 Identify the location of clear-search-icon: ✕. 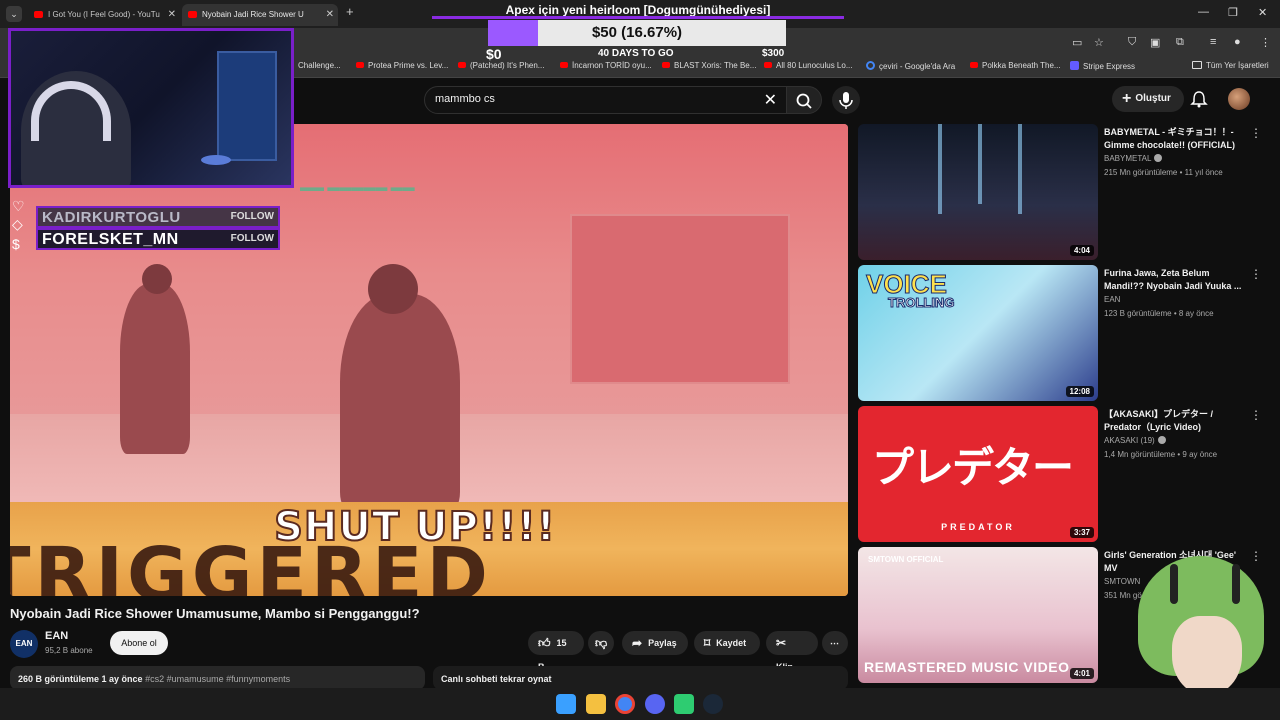
(770, 100).